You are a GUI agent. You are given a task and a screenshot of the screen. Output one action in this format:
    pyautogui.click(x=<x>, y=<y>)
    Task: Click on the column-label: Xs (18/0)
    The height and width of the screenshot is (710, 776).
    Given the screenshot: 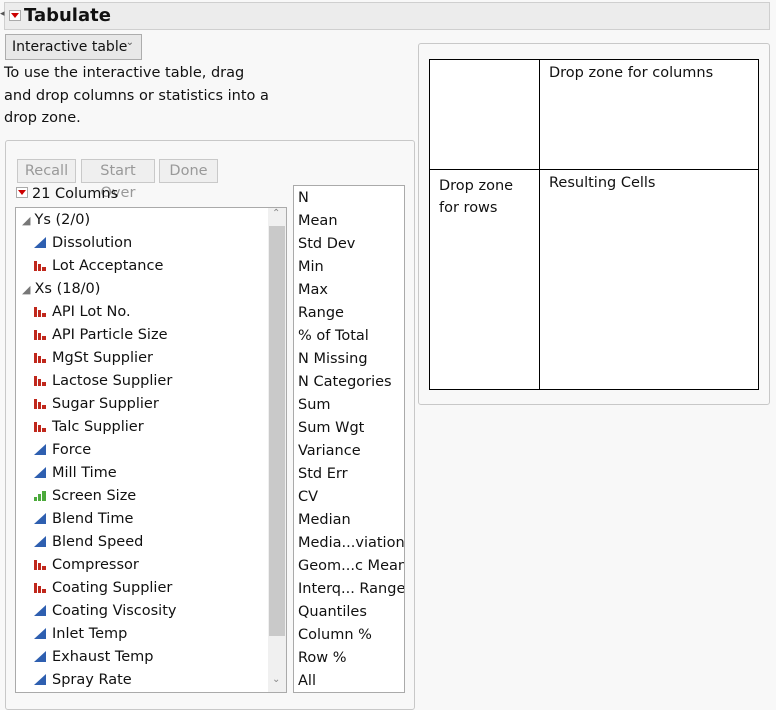 What is the action you would take?
    pyautogui.click(x=67, y=289)
    